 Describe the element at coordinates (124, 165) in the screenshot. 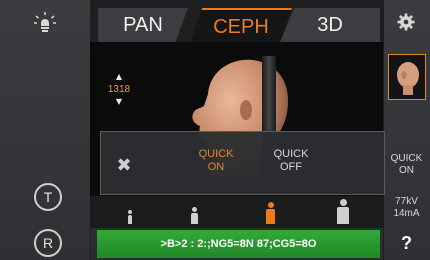

I see `close-icon: ✖` at that location.